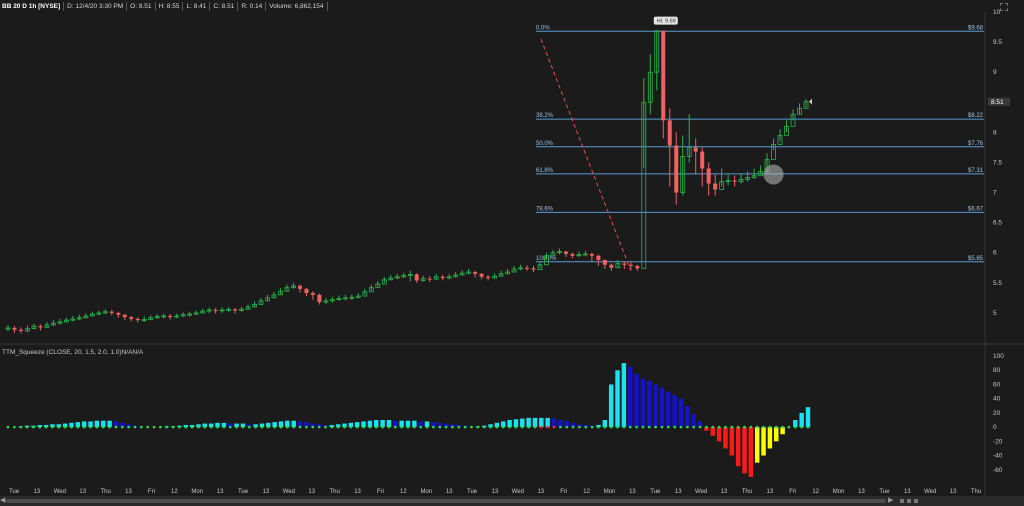  Describe the element at coordinates (2, 501) in the screenshot. I see `scroll-left-icon: ◀` at that location.